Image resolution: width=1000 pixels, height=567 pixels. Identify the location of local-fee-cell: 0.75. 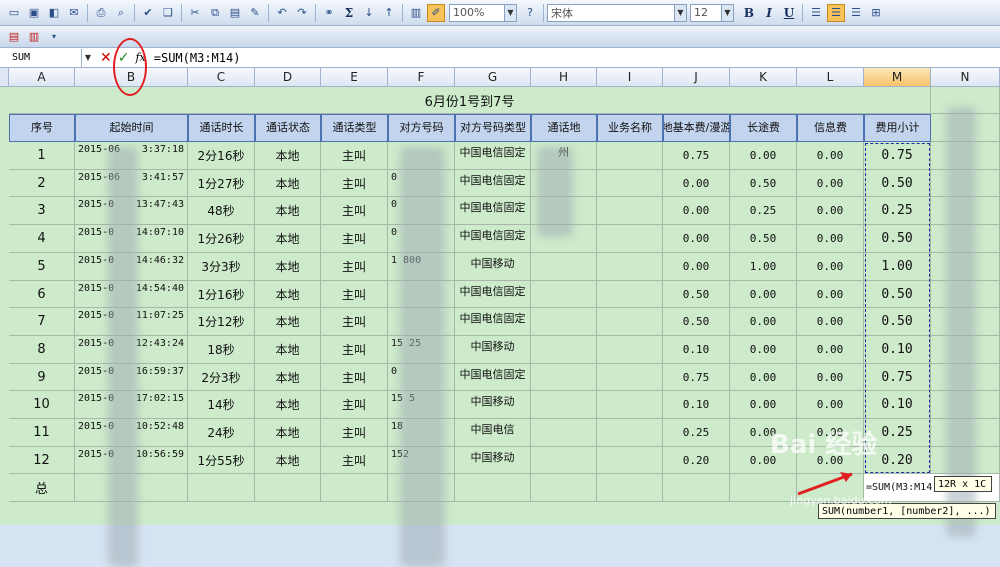
(696, 377).